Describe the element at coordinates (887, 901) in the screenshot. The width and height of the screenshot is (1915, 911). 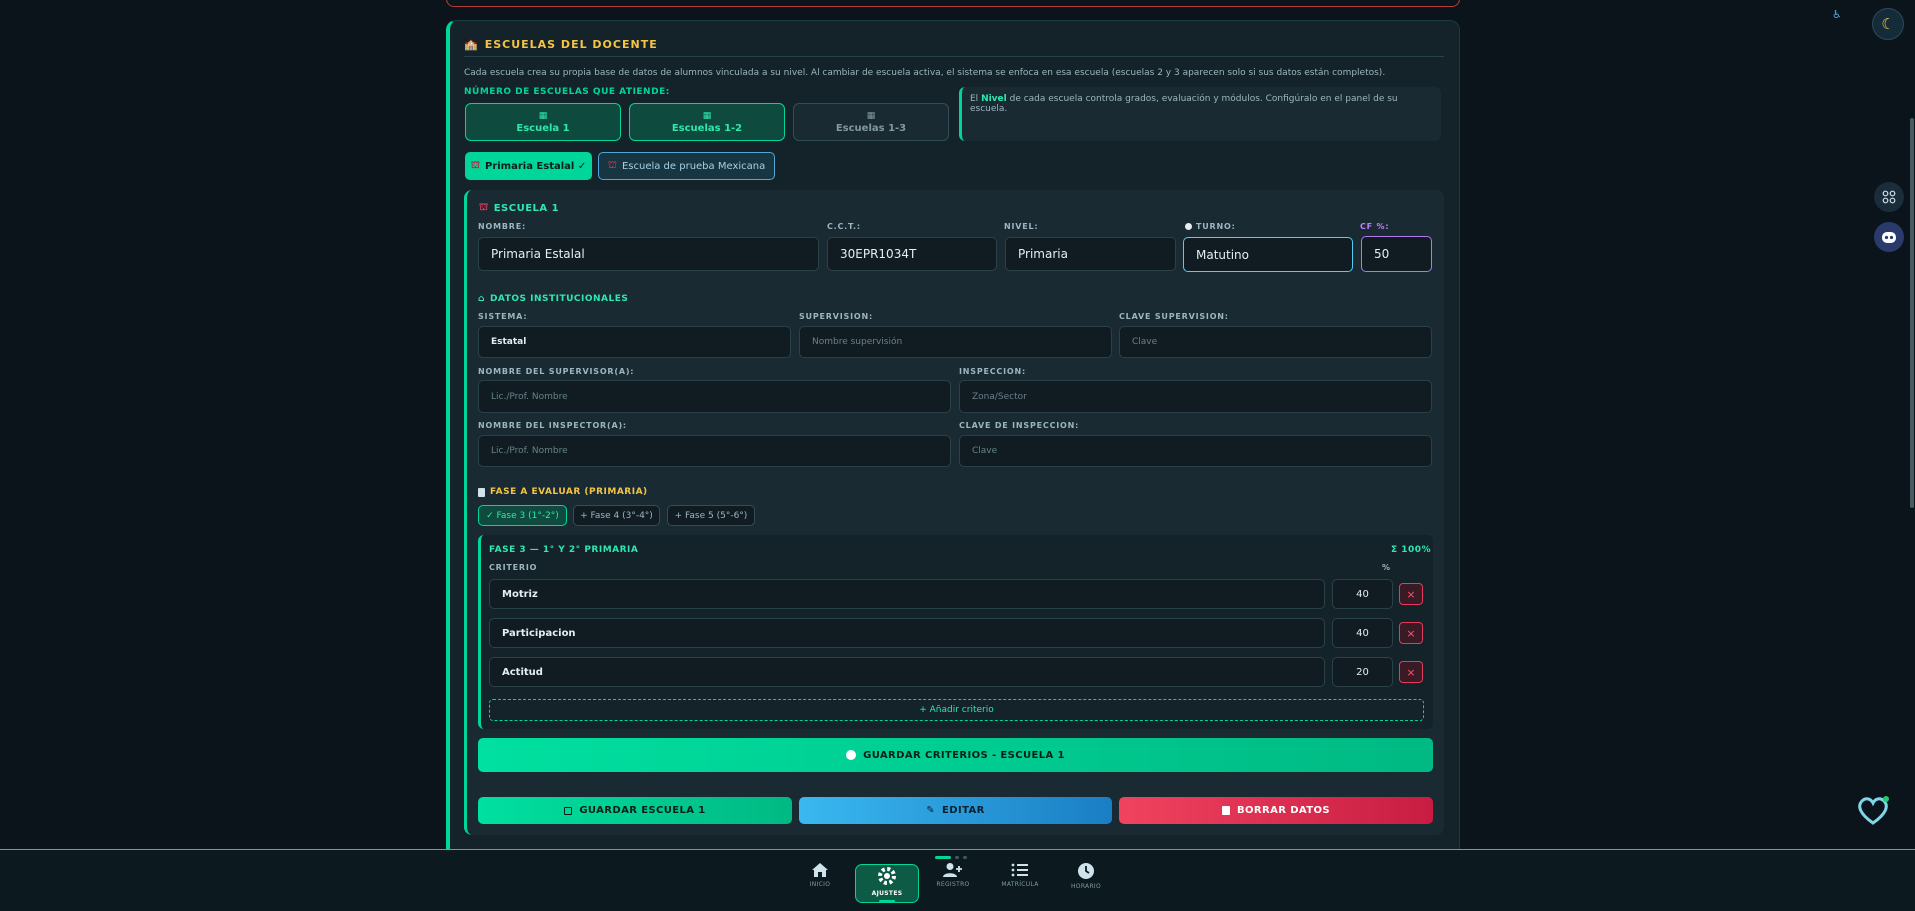
I see `active-indicator` at that location.